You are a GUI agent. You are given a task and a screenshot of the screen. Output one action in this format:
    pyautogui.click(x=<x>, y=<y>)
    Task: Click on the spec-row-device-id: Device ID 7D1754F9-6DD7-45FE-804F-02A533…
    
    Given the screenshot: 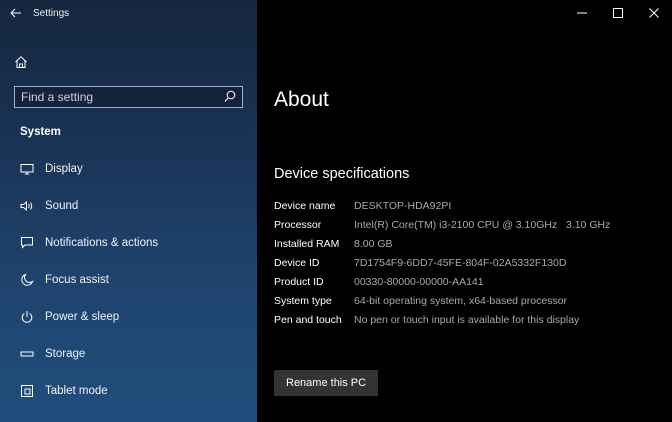 What is the action you would take?
    pyautogui.click(x=469, y=263)
    